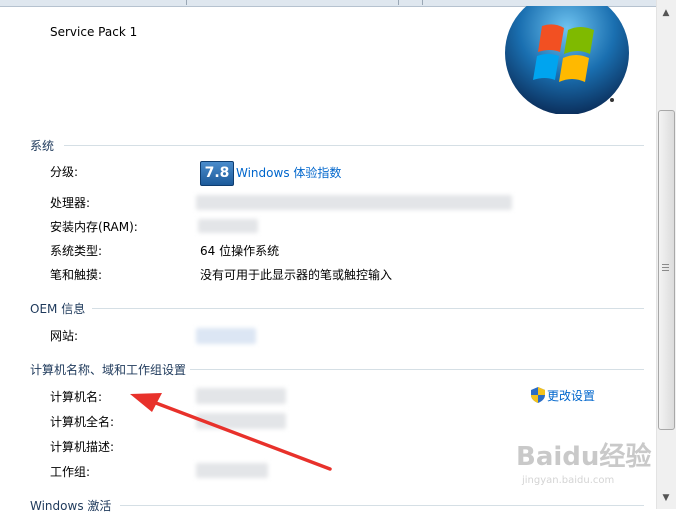 The image size is (676, 514). What do you see at coordinates (579, 40) in the screenshot?
I see `logo-green-pane` at bounding box center [579, 40].